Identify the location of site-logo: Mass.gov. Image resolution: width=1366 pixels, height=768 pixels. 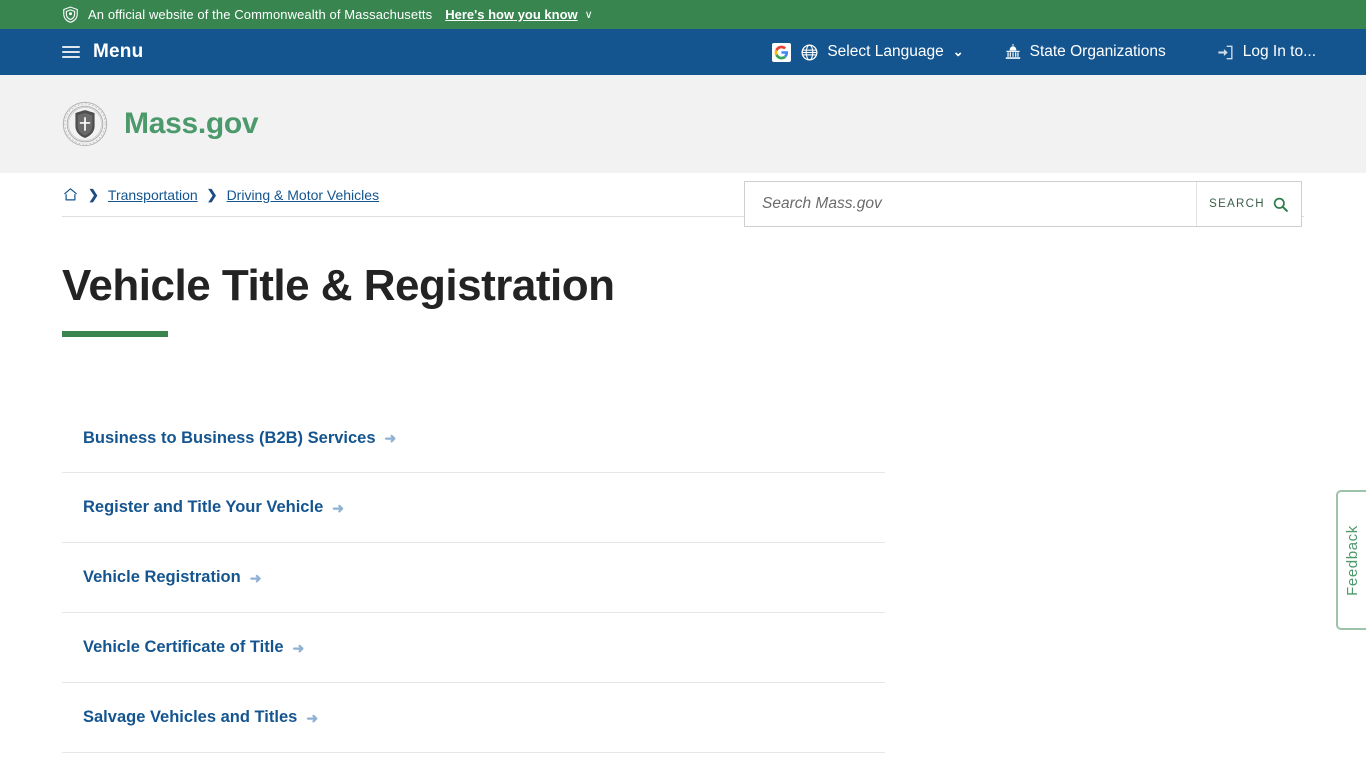
(160, 124).